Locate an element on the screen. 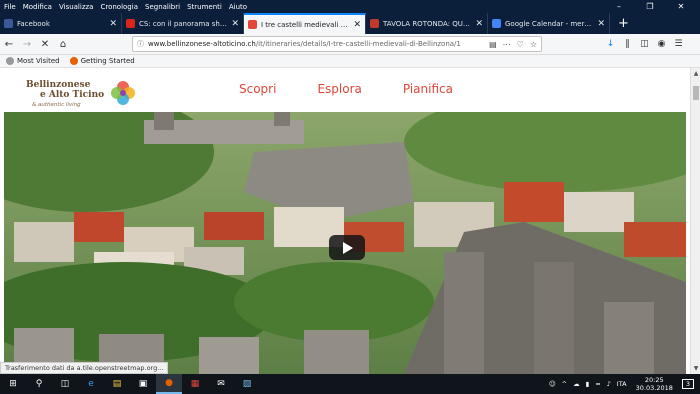 The height and width of the screenshot is (394, 700). document-favicon-icon is located at coordinates (374, 23).